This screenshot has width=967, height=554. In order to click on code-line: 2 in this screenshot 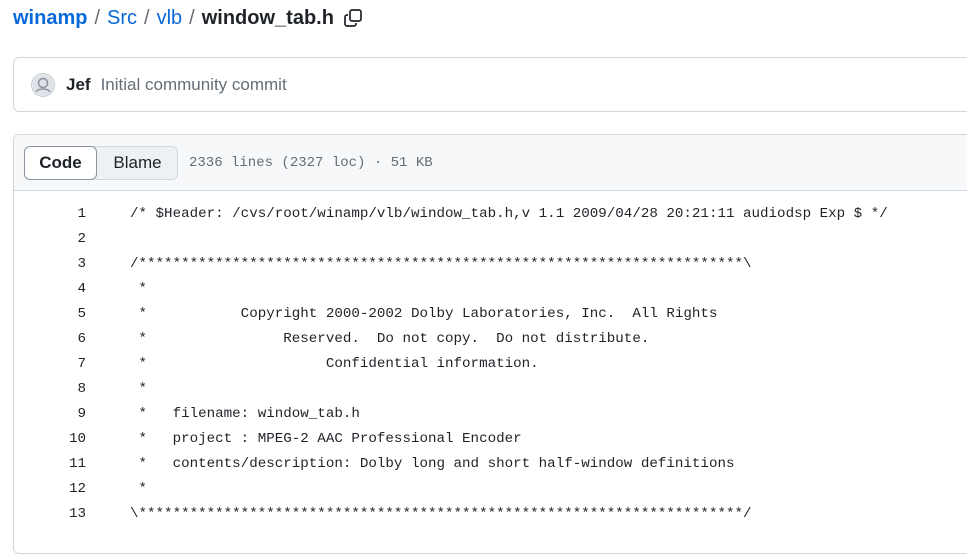, I will do `click(490, 238)`.